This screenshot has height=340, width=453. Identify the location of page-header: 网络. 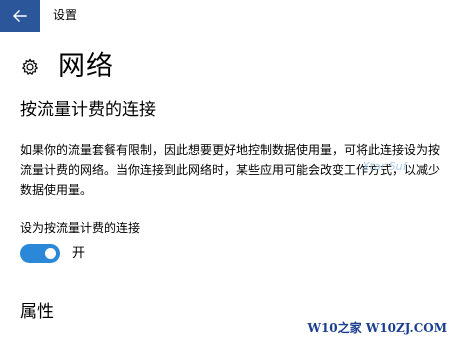
(67, 67).